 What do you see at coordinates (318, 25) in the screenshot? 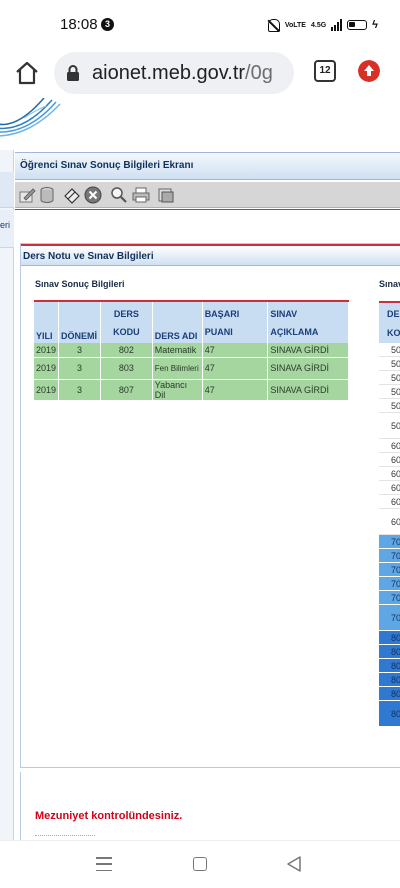
I see `network-speed-label: 4.5G` at bounding box center [318, 25].